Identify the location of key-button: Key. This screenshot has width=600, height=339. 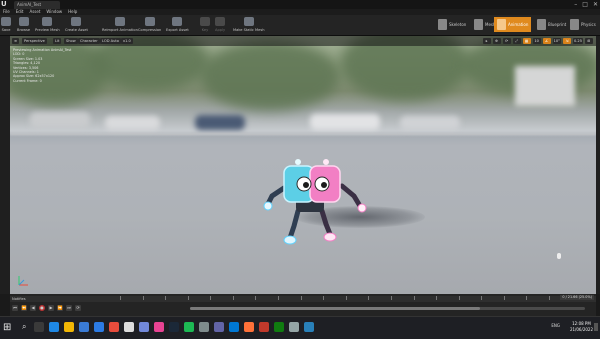
(205, 25).